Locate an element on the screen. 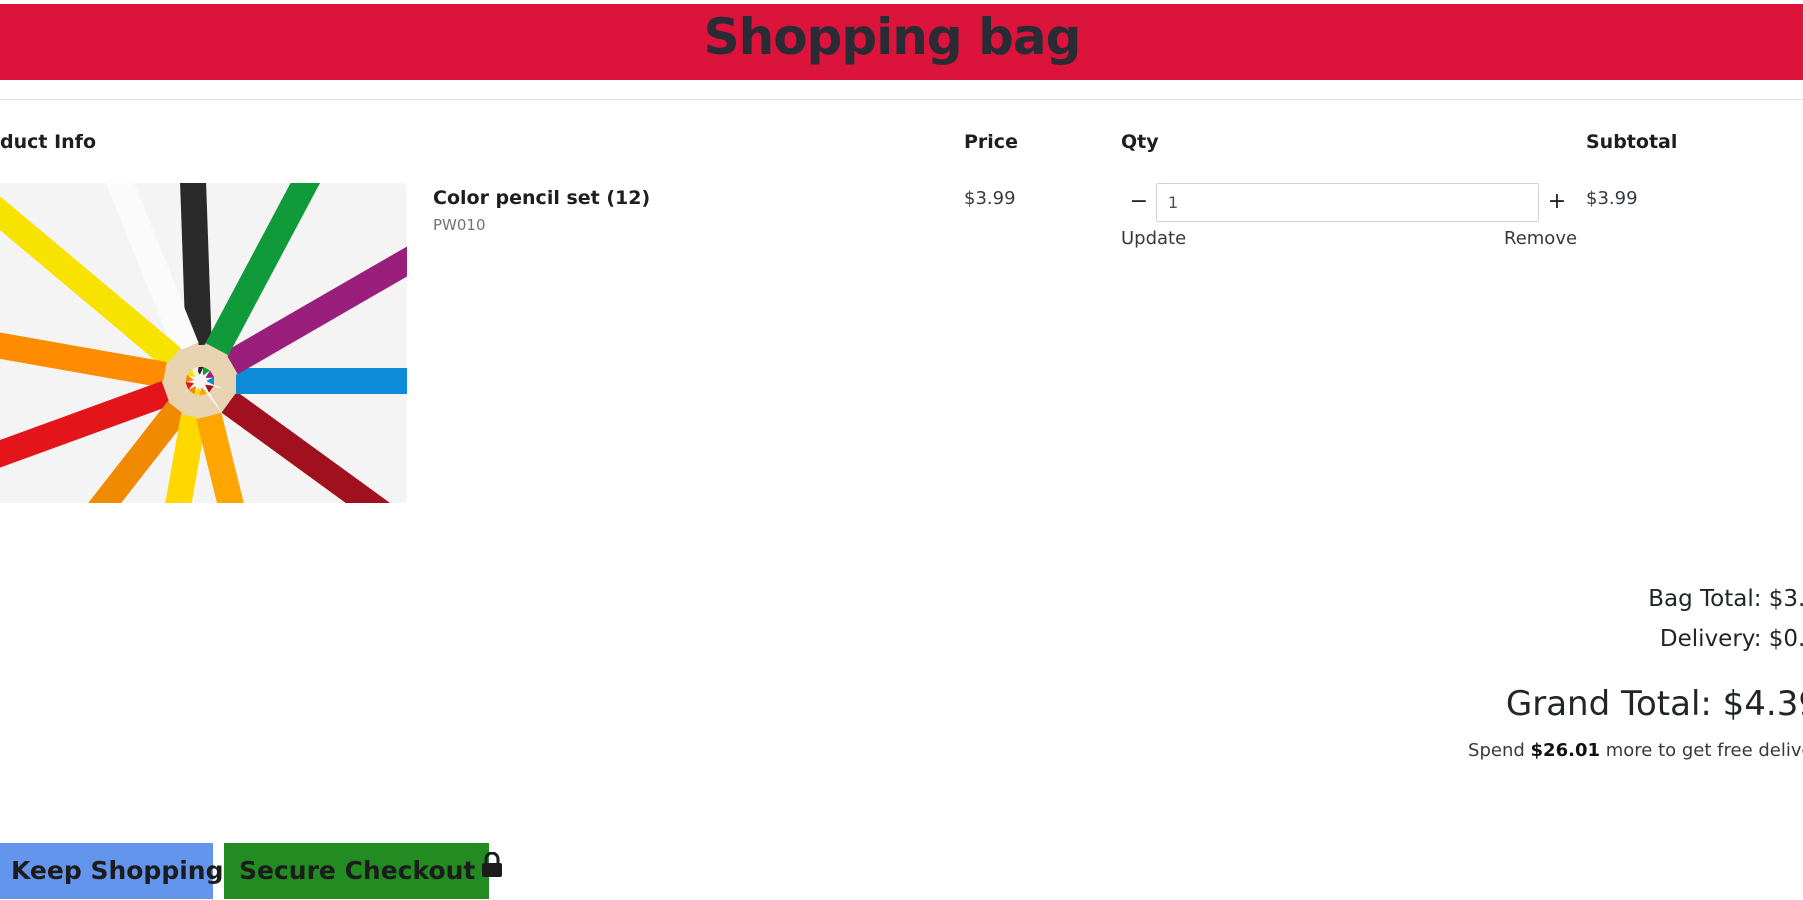 This screenshot has width=1803, height=900. color-pencils-image is located at coordinates (203, 343).